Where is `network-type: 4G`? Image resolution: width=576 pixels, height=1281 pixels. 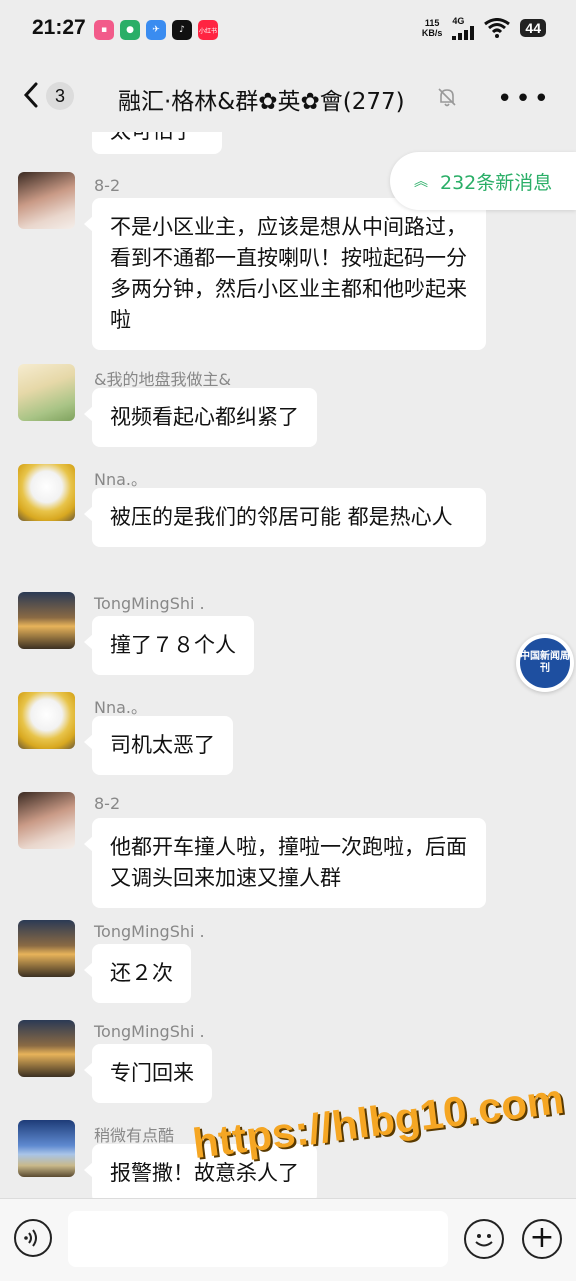
network-type: 4G is located at coordinates (458, 21).